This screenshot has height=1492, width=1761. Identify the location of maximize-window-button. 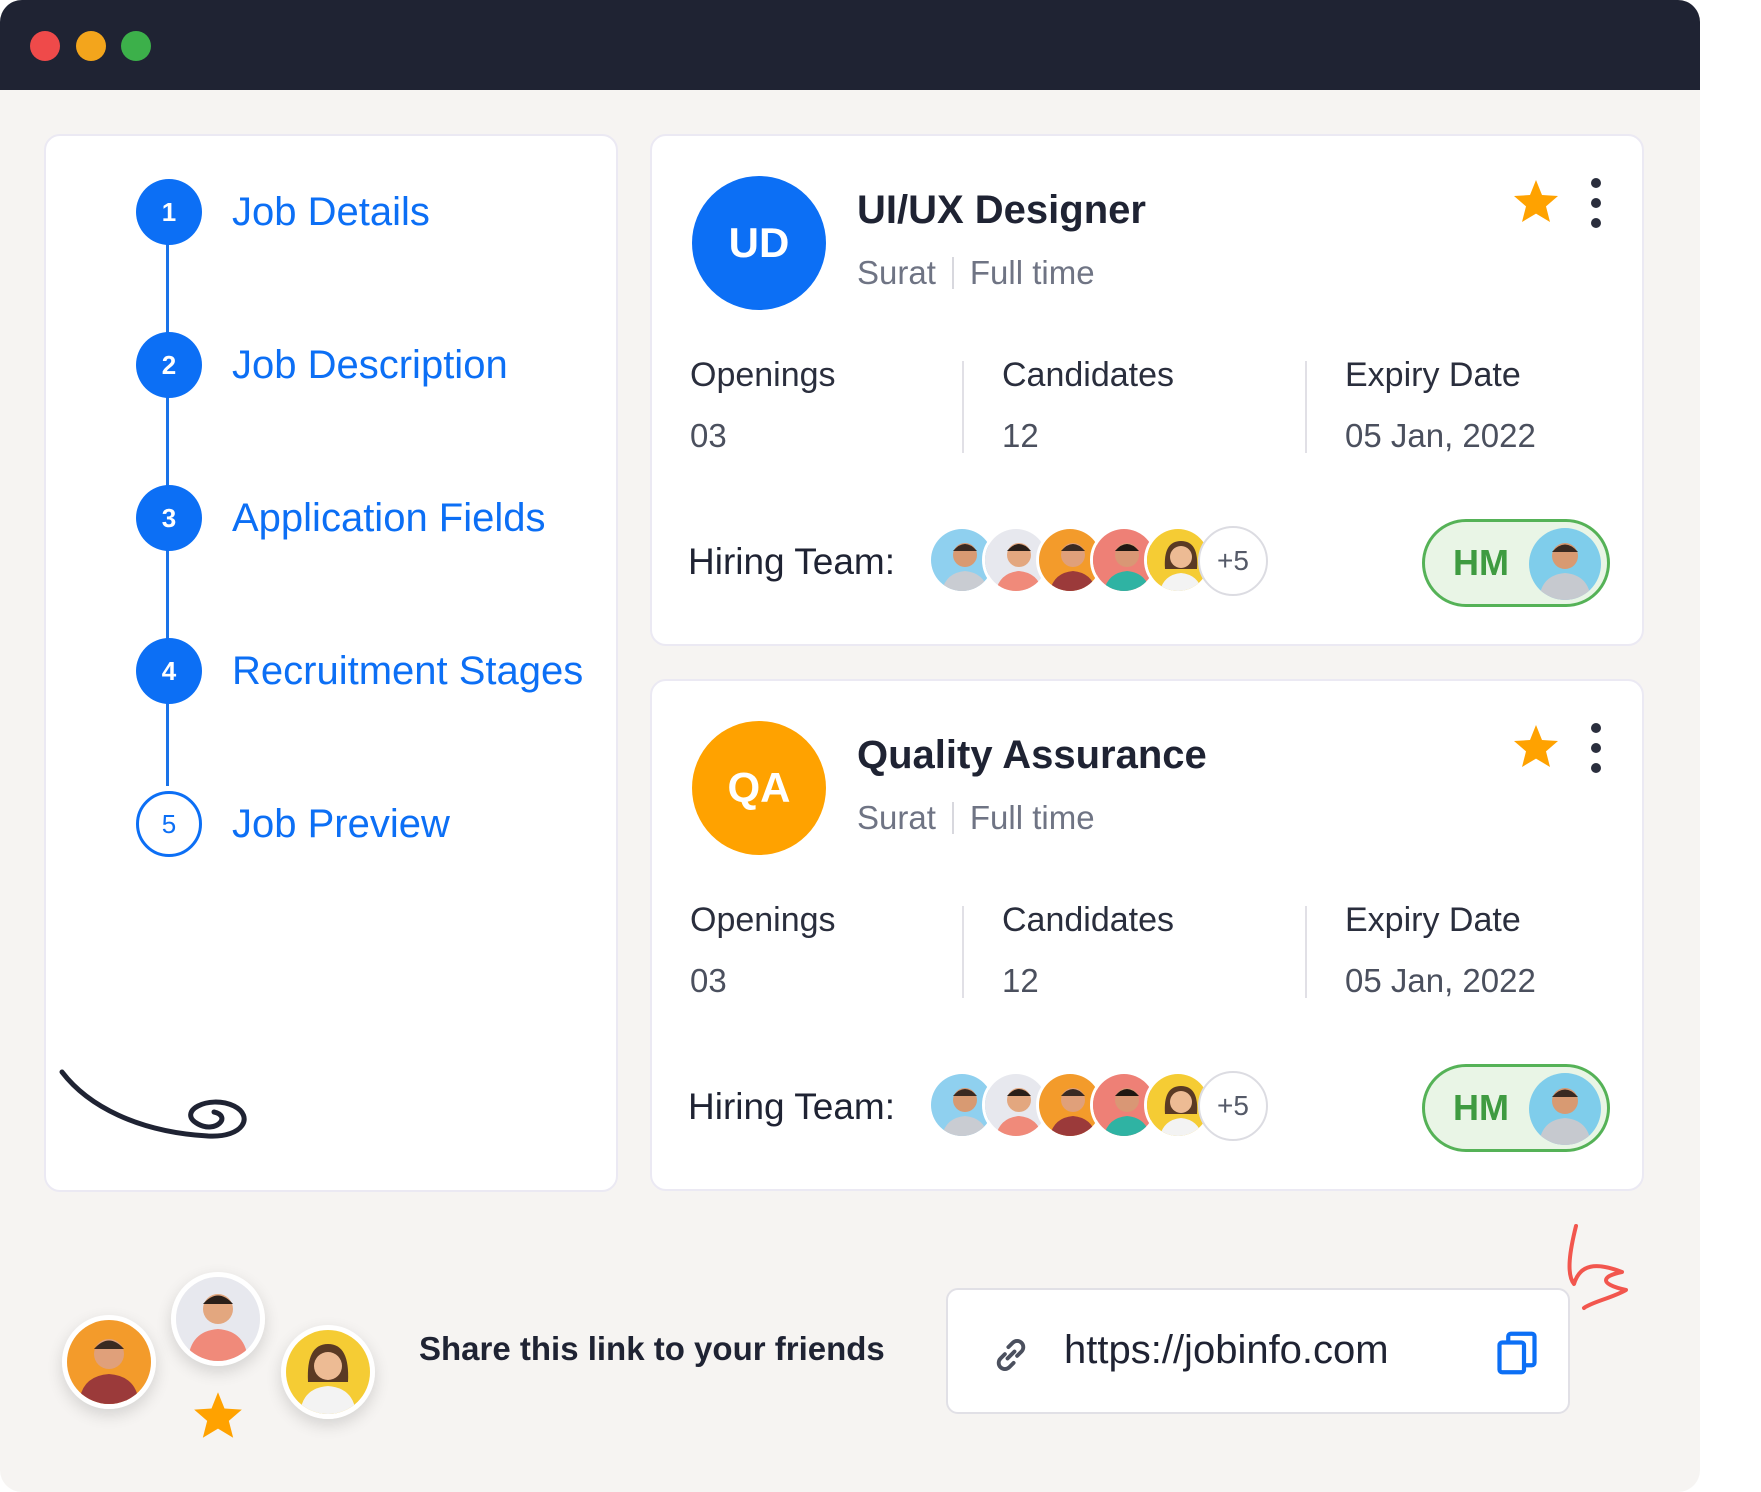
(136, 46).